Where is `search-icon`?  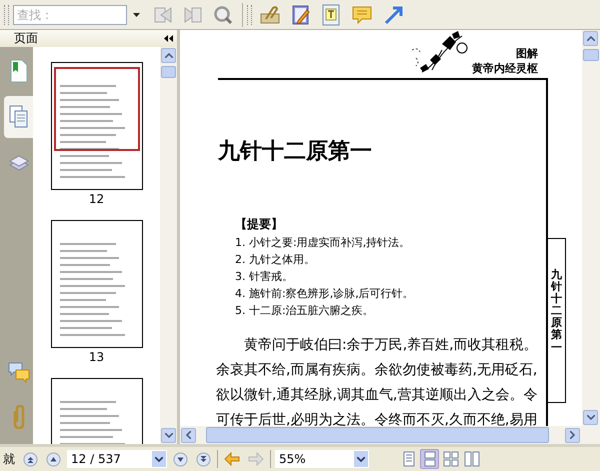 search-icon is located at coordinates (223, 14).